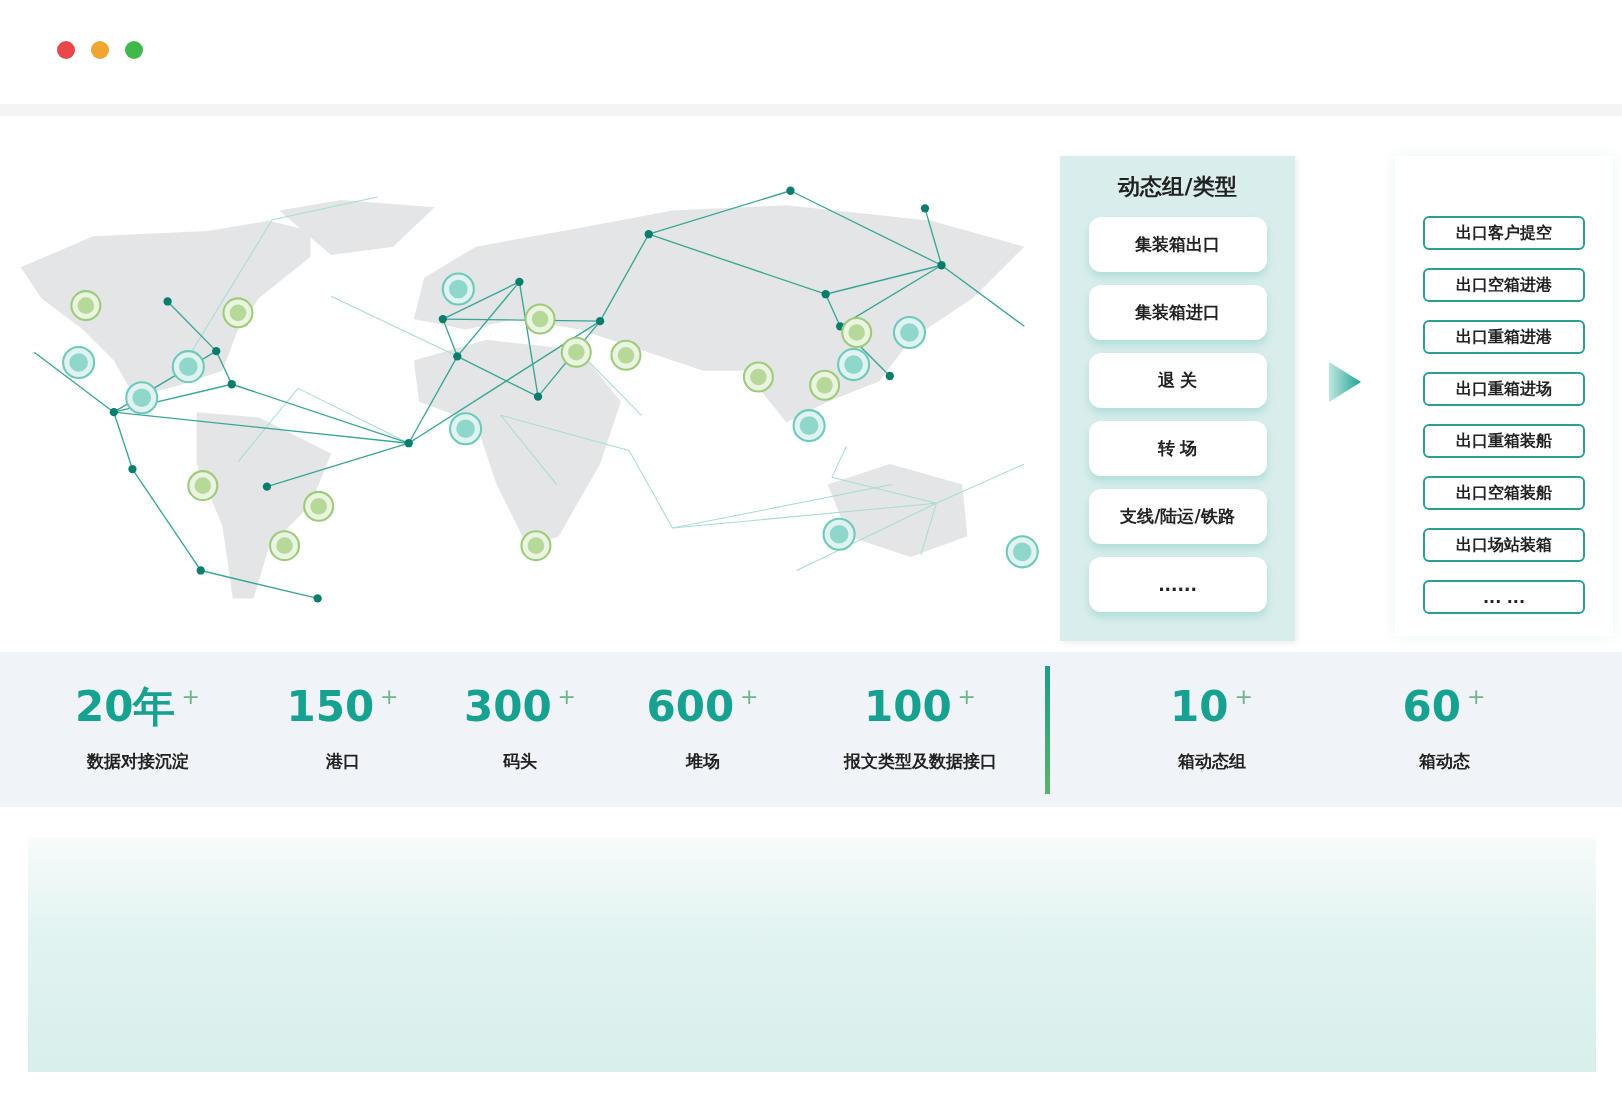 The height and width of the screenshot is (1098, 1622). Describe the element at coordinates (920, 761) in the screenshot. I see `stat-label: 报文类型及数据接口` at that location.